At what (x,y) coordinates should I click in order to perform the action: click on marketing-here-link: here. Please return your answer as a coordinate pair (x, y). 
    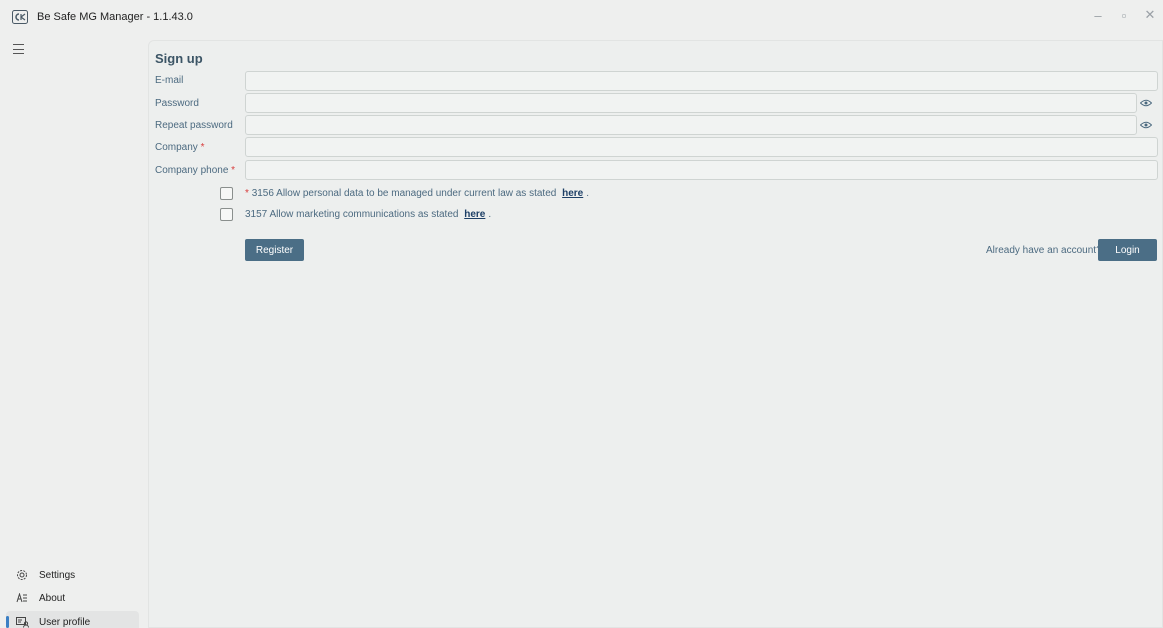
    Looking at the image, I should click on (474, 214).